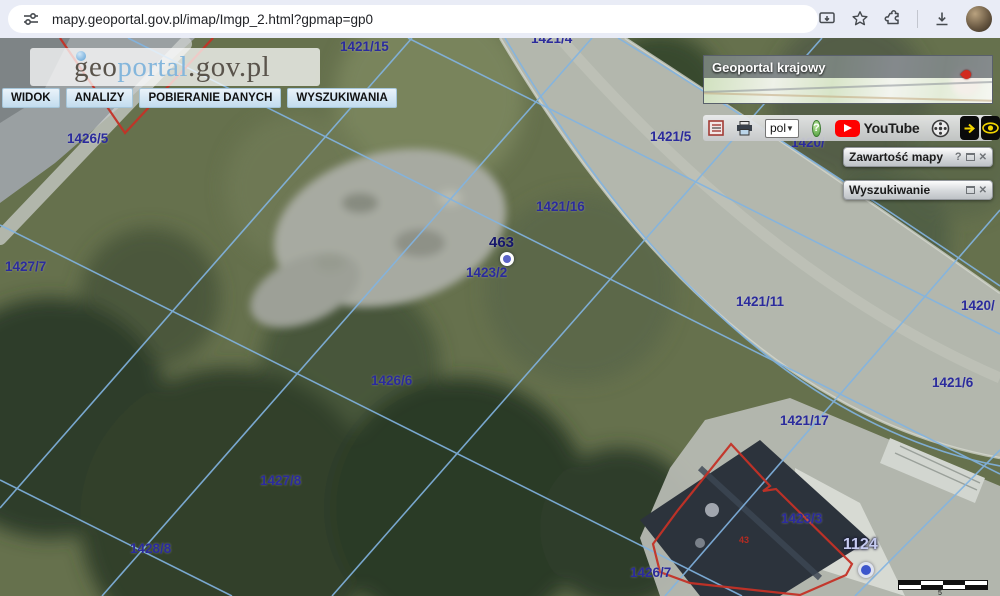 Image resolution: width=1000 pixels, height=596 pixels. I want to click on high-contrast-button, so click(990, 128).